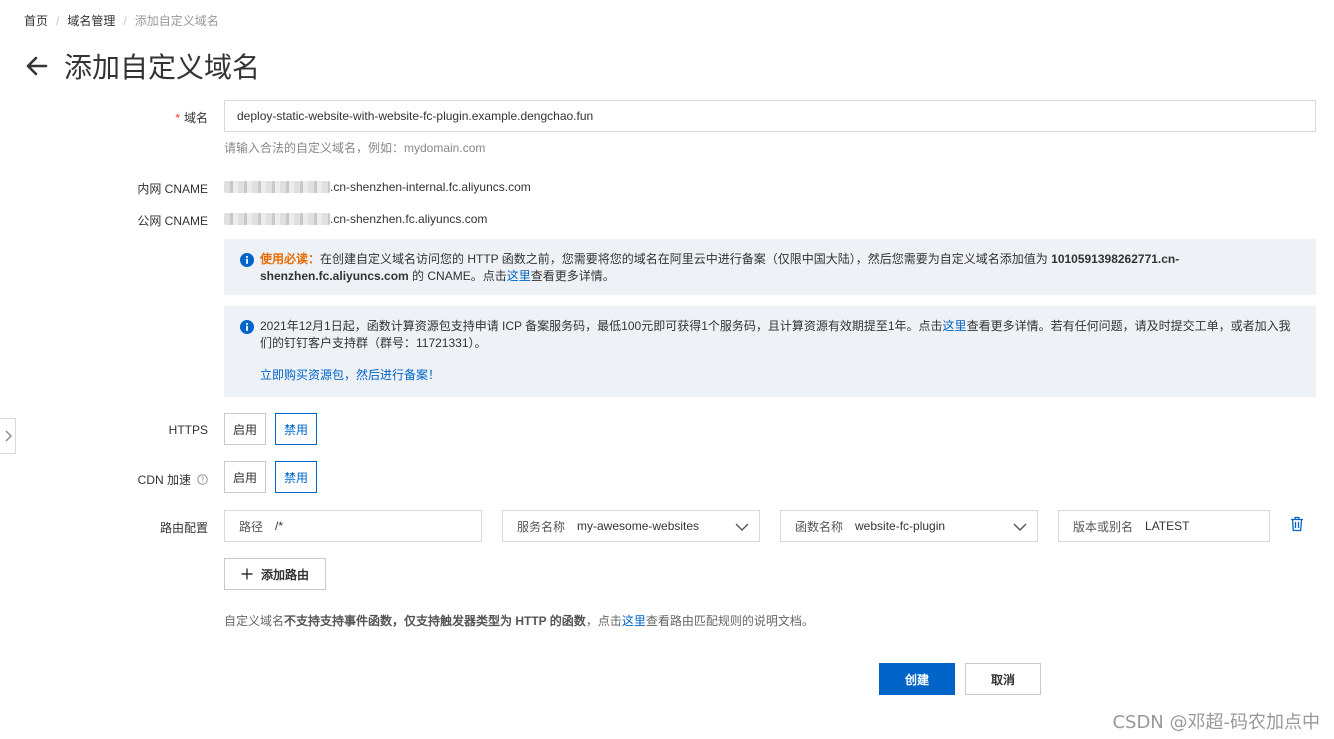 Image resolution: width=1334 pixels, height=739 pixels. Describe the element at coordinates (350, 375) in the screenshot. I see `buy-resource-link: 立即购买资源包，然后进行备案！` at that location.